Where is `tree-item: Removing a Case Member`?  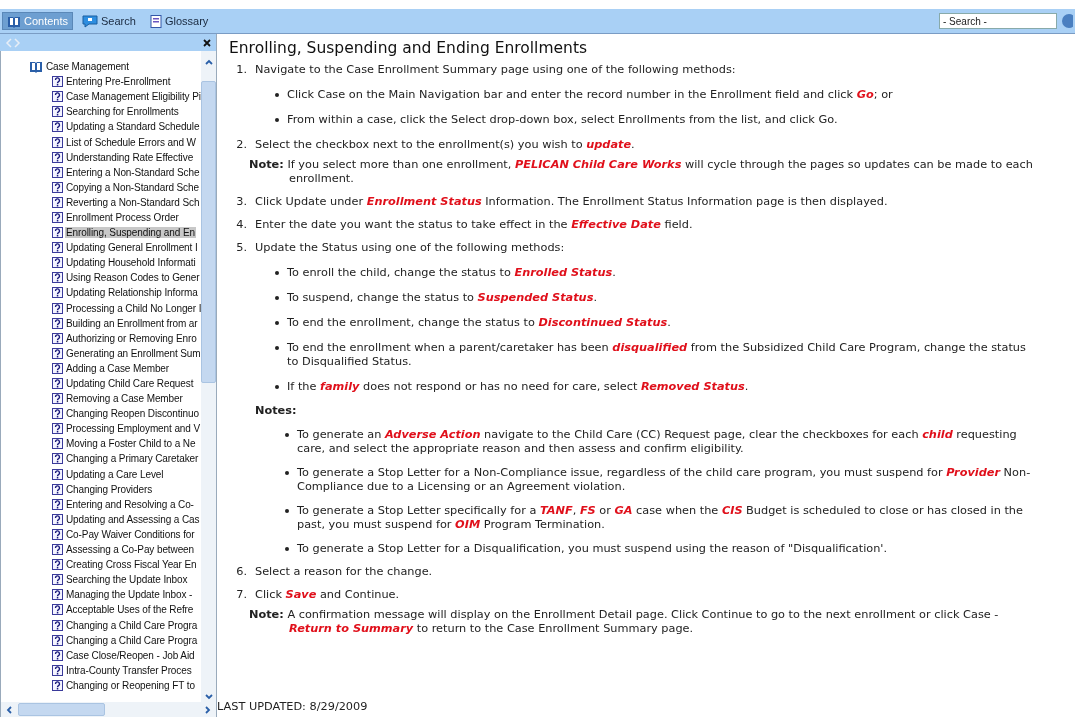 tree-item: Removing a Case Member is located at coordinates (124, 399).